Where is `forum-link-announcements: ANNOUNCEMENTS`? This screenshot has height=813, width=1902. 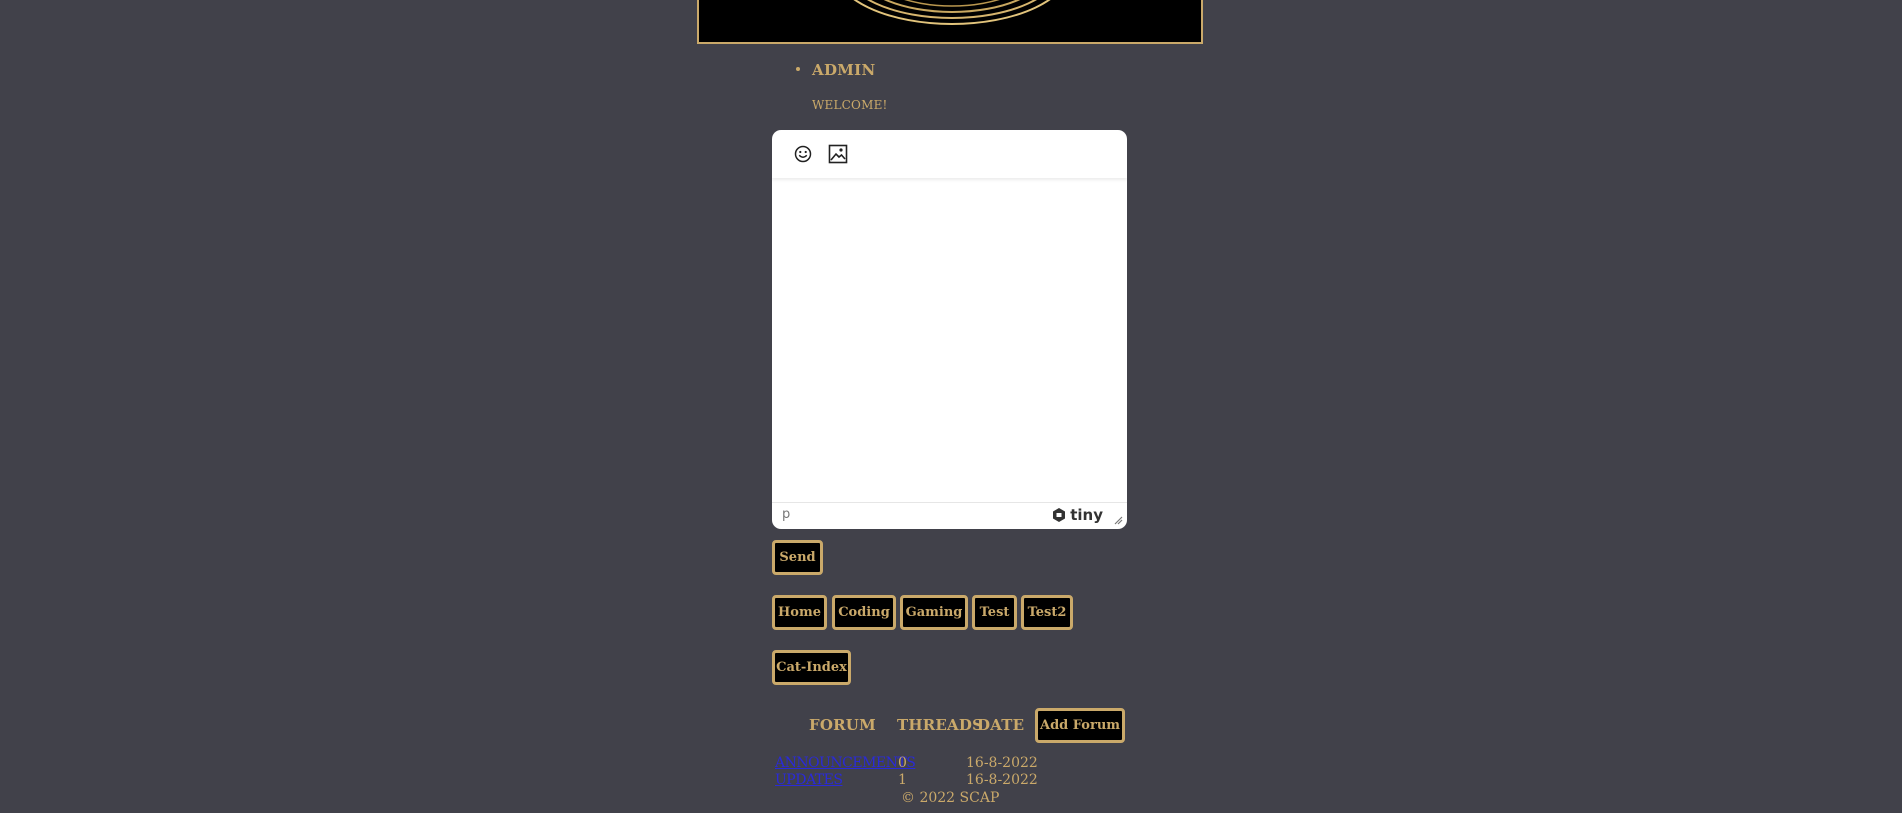
forum-link-announcements: ANNOUNCEMENTS is located at coordinates (845, 763).